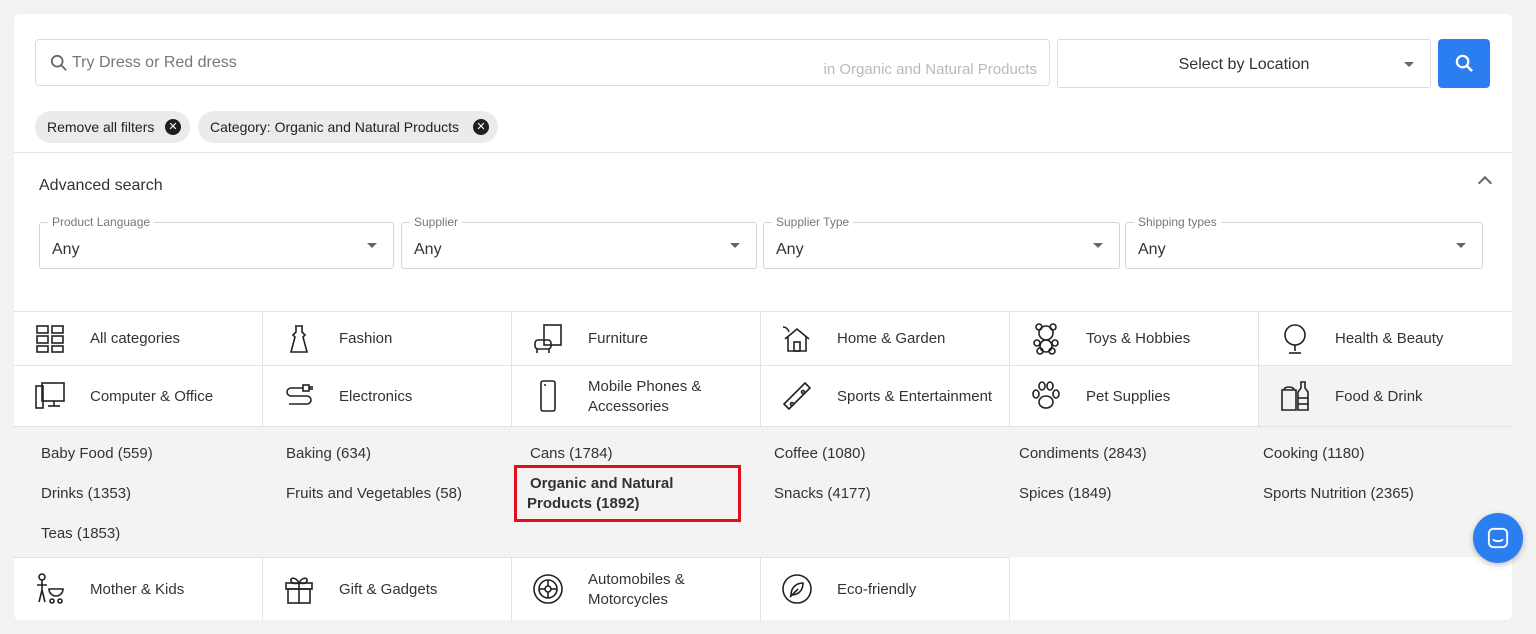  What do you see at coordinates (571, 453) in the screenshot?
I see `subcategory-link: Cans (1784)` at bounding box center [571, 453].